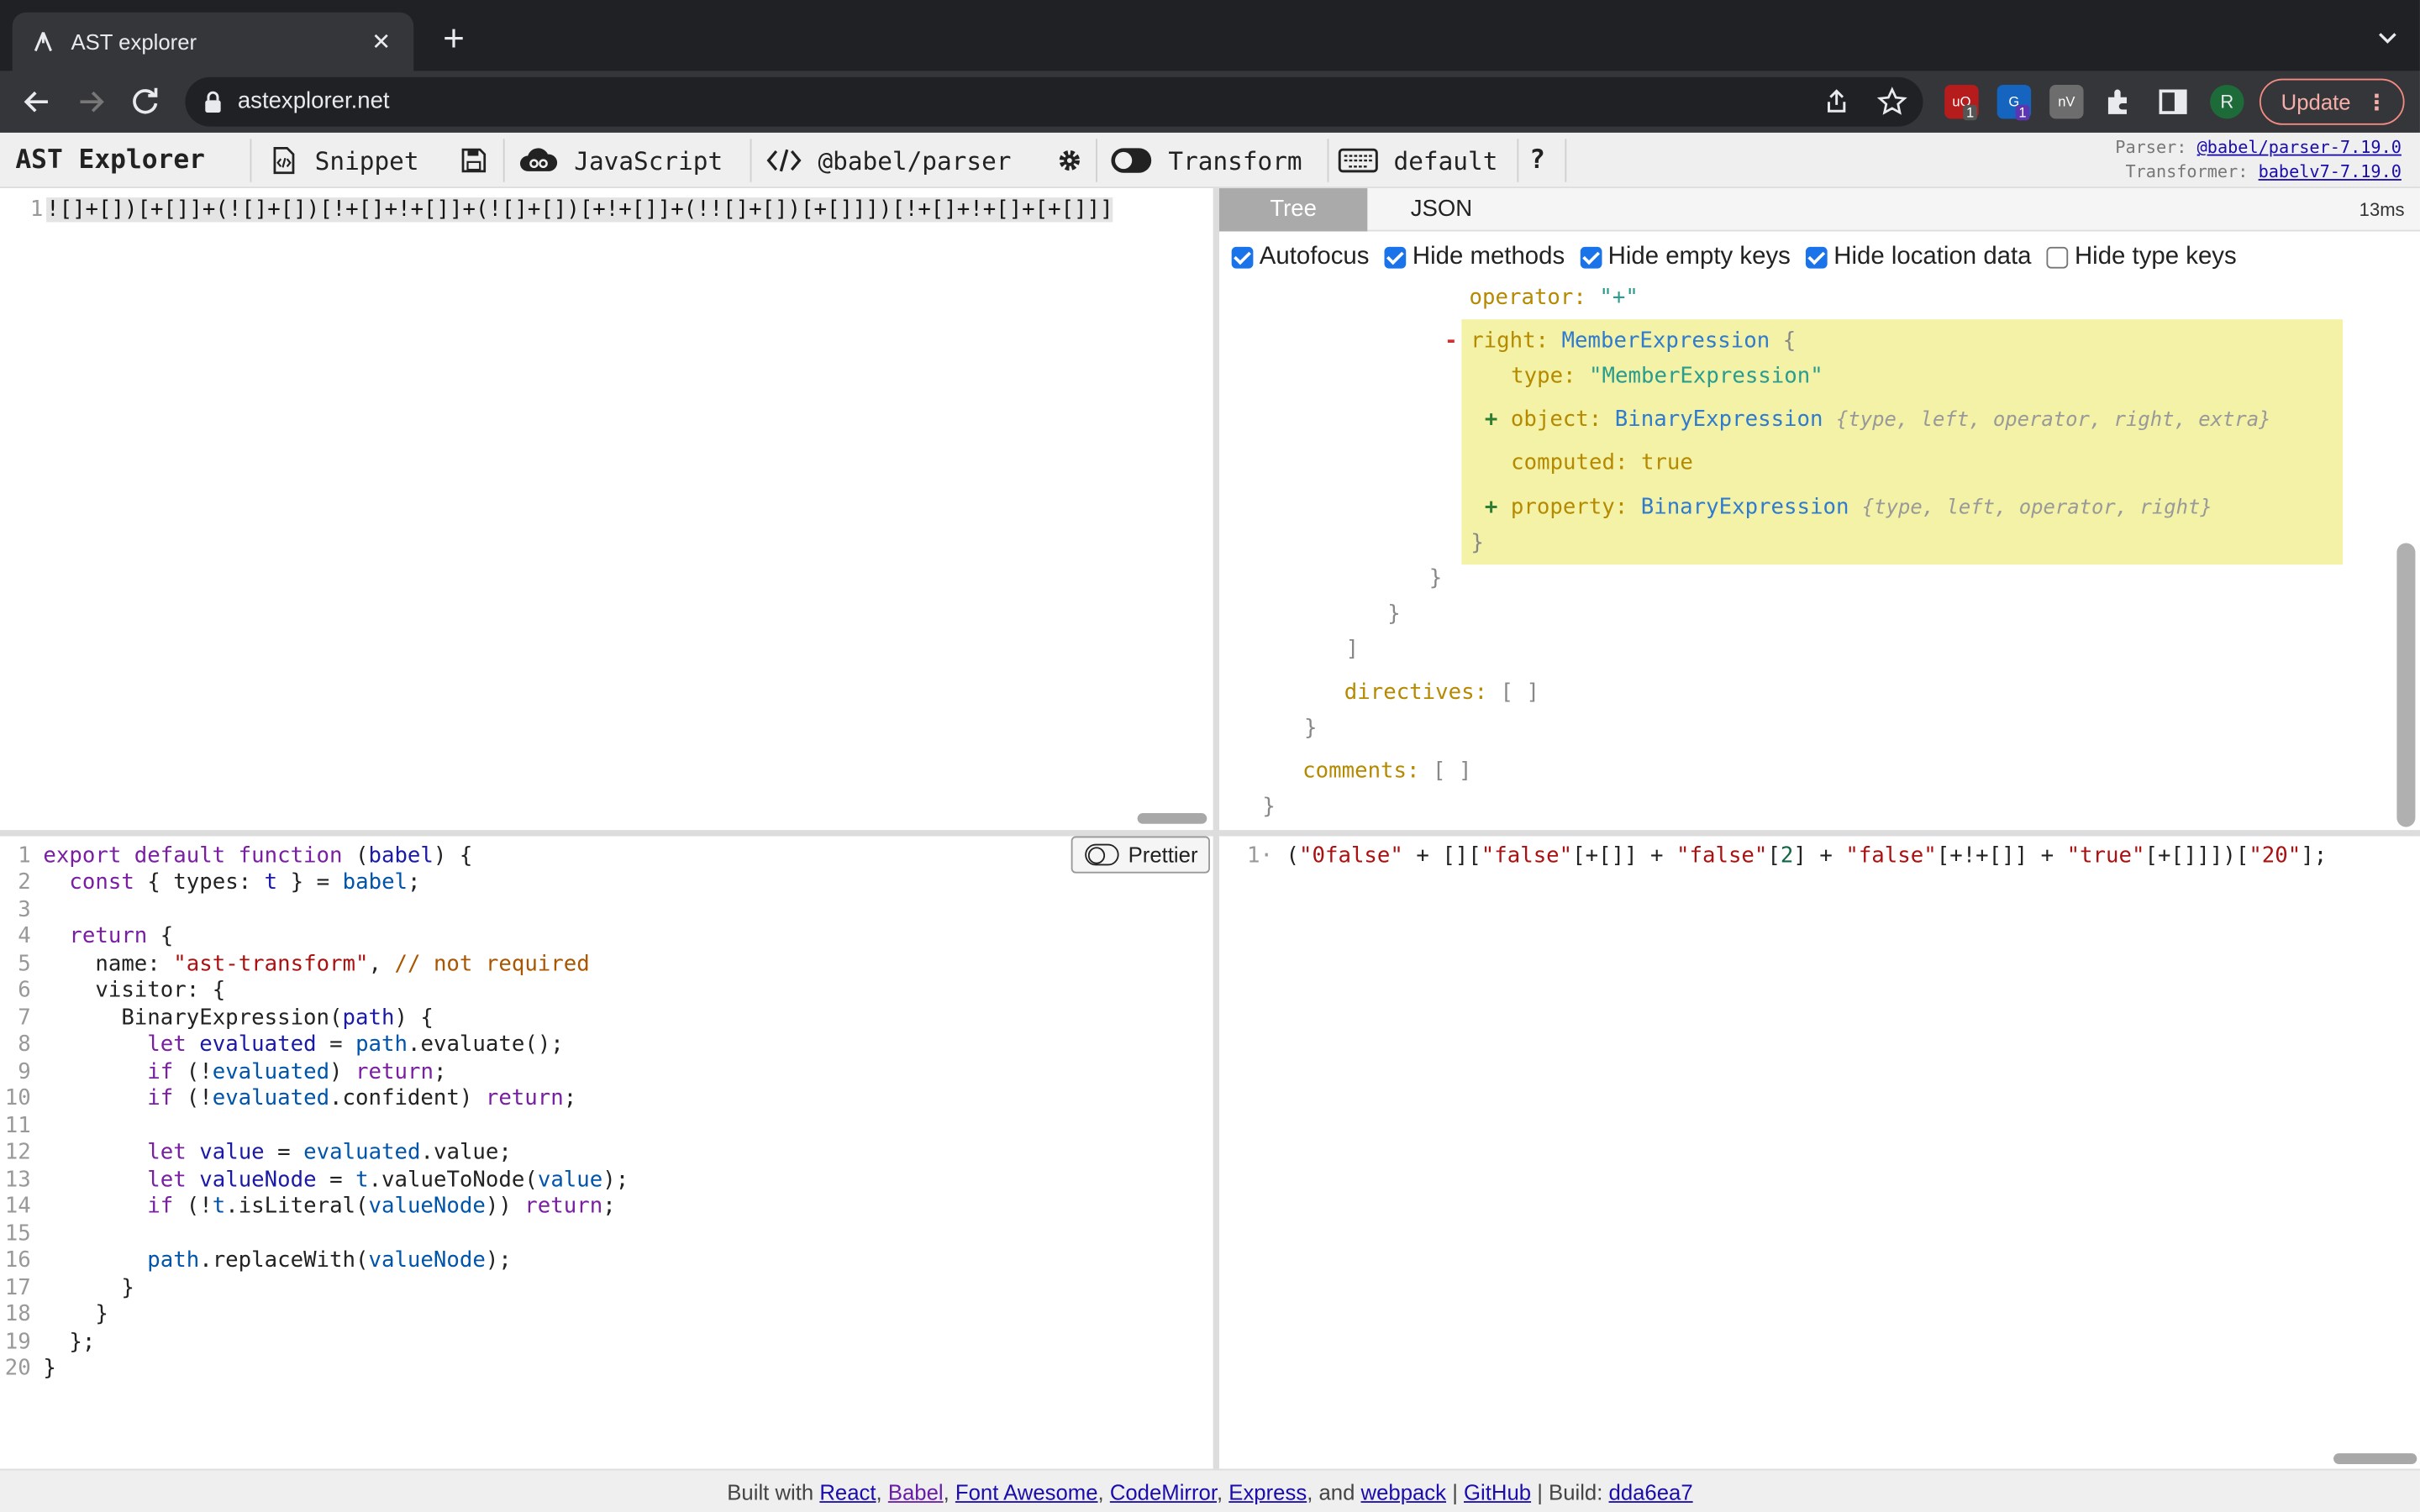 This screenshot has height=1512, width=2420. Describe the element at coordinates (2023, 112) in the screenshot. I see `ext-badge: 1` at that location.